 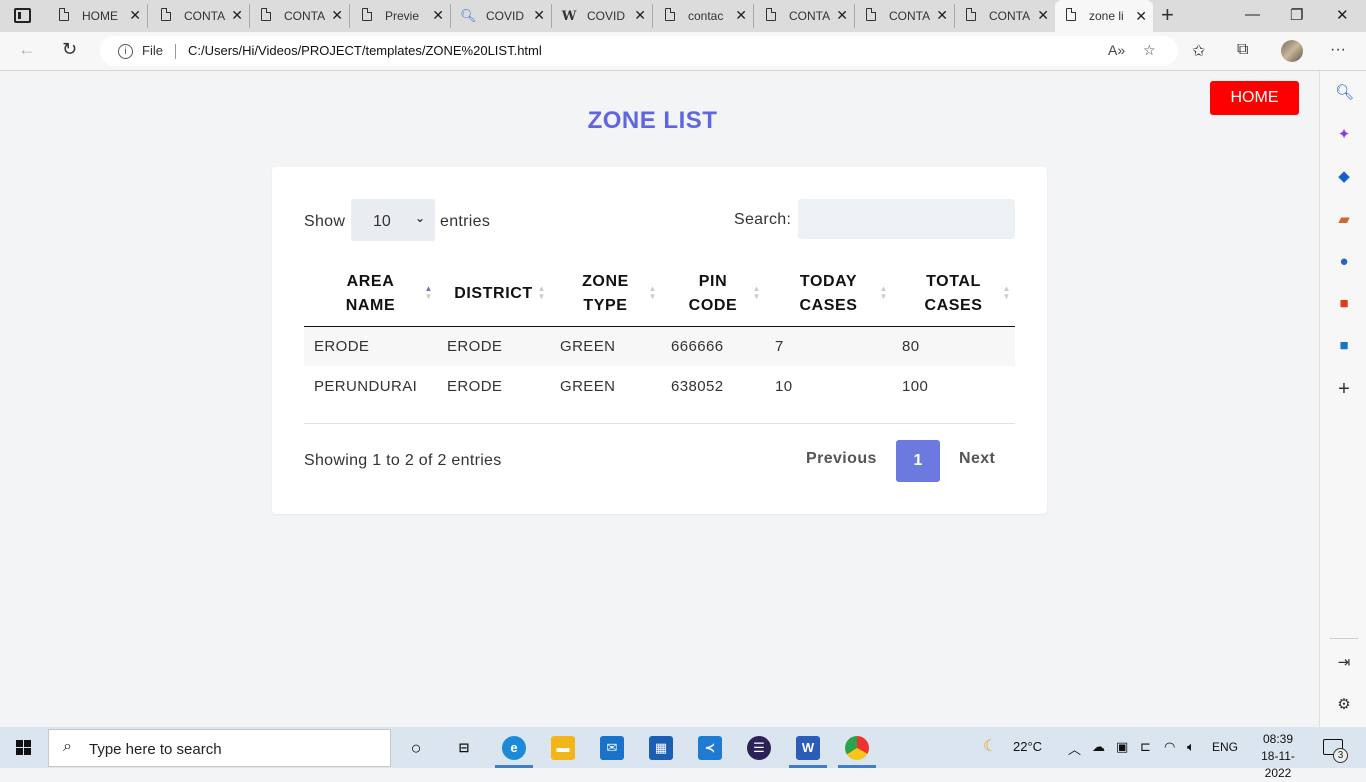 What do you see at coordinates (605, 346) in the screenshot?
I see `cell-zone-type: GREEN` at bounding box center [605, 346].